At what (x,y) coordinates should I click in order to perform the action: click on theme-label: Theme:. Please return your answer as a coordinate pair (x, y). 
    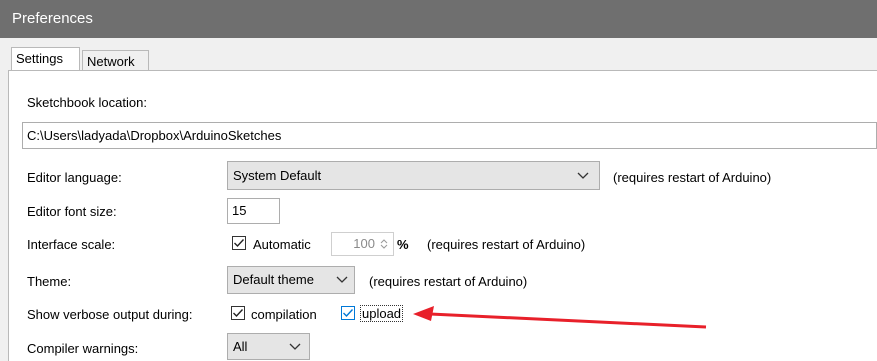
    Looking at the image, I should click on (49, 281).